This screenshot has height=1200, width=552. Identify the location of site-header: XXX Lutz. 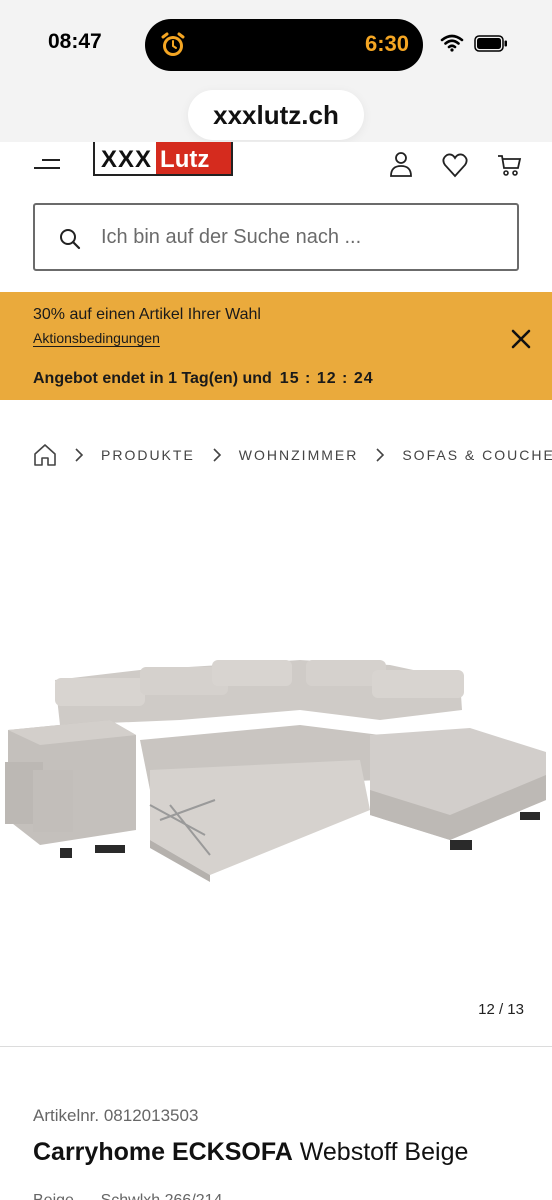
(276, 164).